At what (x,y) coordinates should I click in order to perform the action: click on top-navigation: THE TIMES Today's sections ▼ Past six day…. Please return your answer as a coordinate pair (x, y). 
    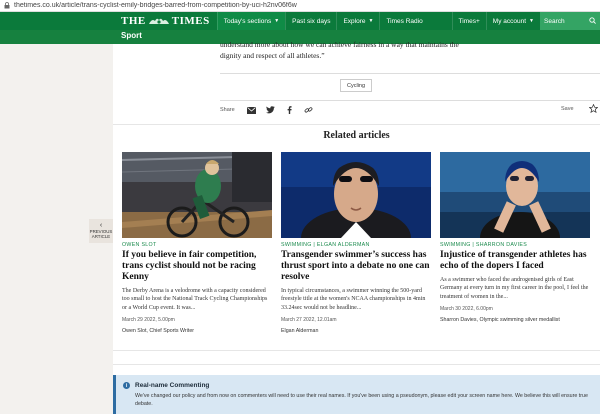
    Looking at the image, I should click on (300, 21).